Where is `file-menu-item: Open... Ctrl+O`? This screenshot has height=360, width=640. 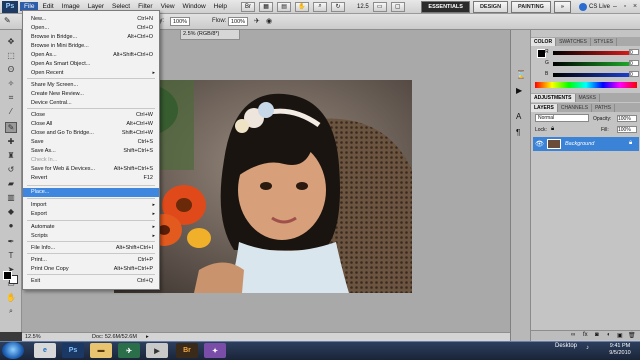
file-menu-item: Open... Ctrl+O is located at coordinates (91, 28).